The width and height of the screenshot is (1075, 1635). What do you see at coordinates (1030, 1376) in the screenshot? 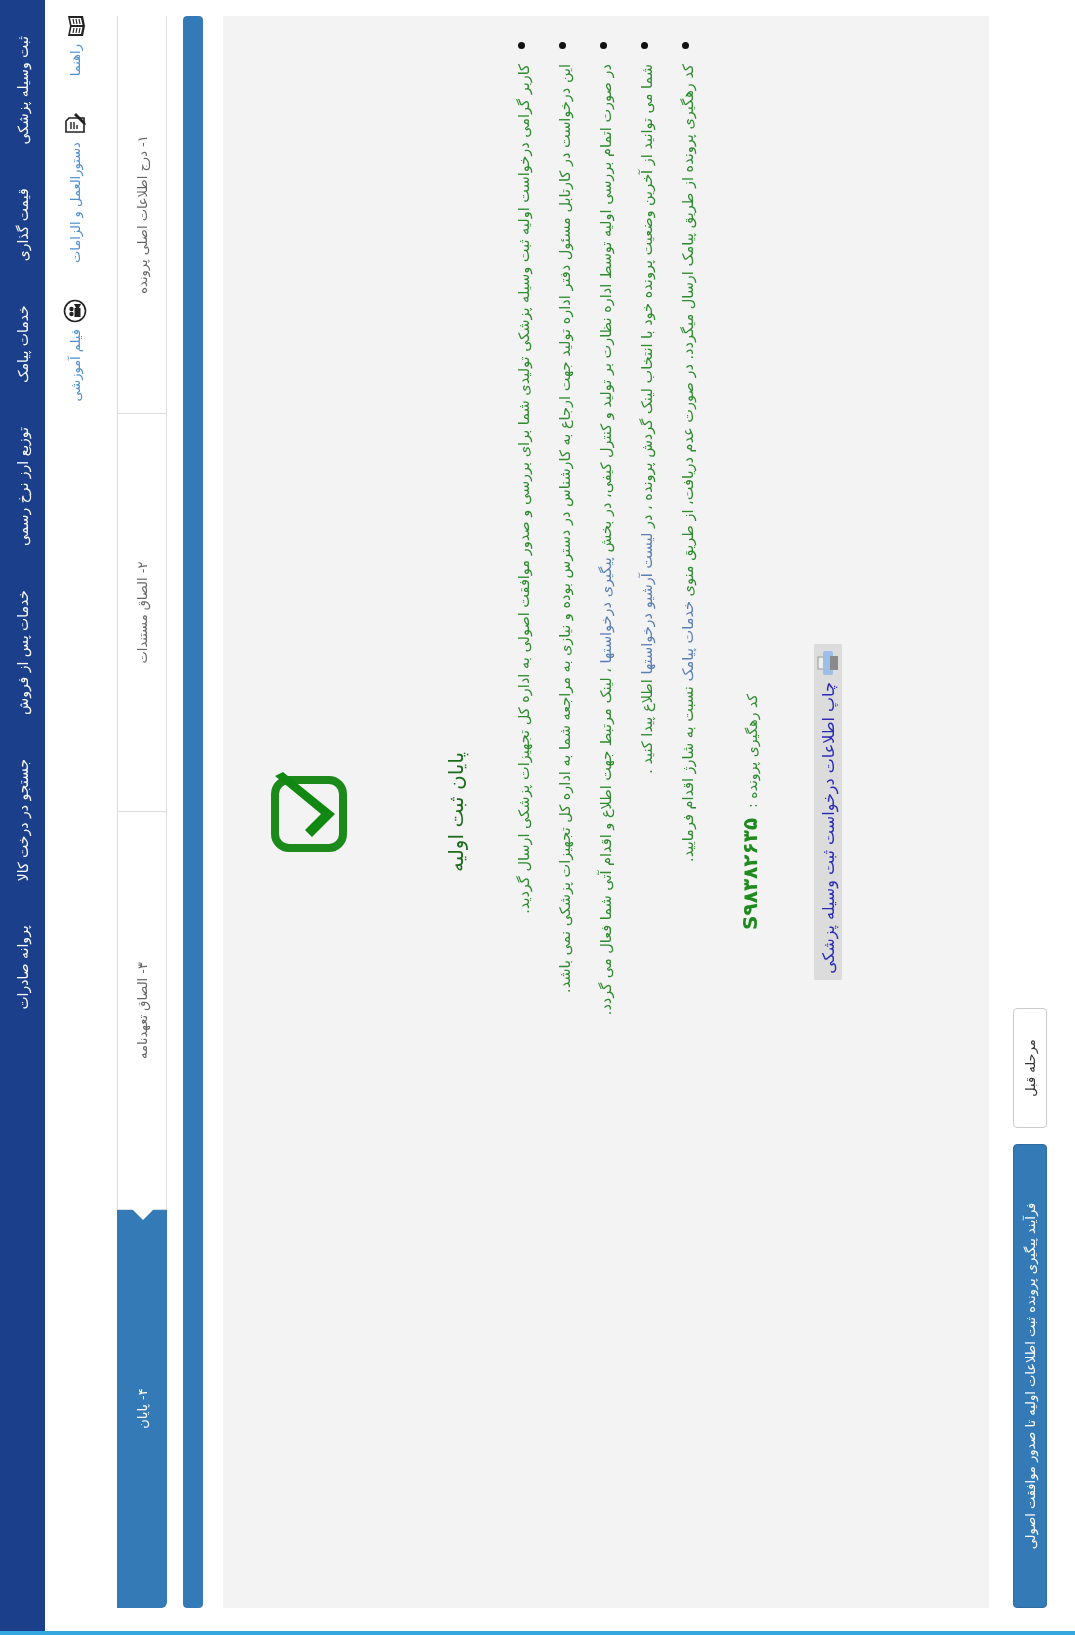
I see `process-button: فرآیند پیگیری پرونده ثبت اطلاعات اولیه تا صدور موافقت اصولی` at bounding box center [1030, 1376].